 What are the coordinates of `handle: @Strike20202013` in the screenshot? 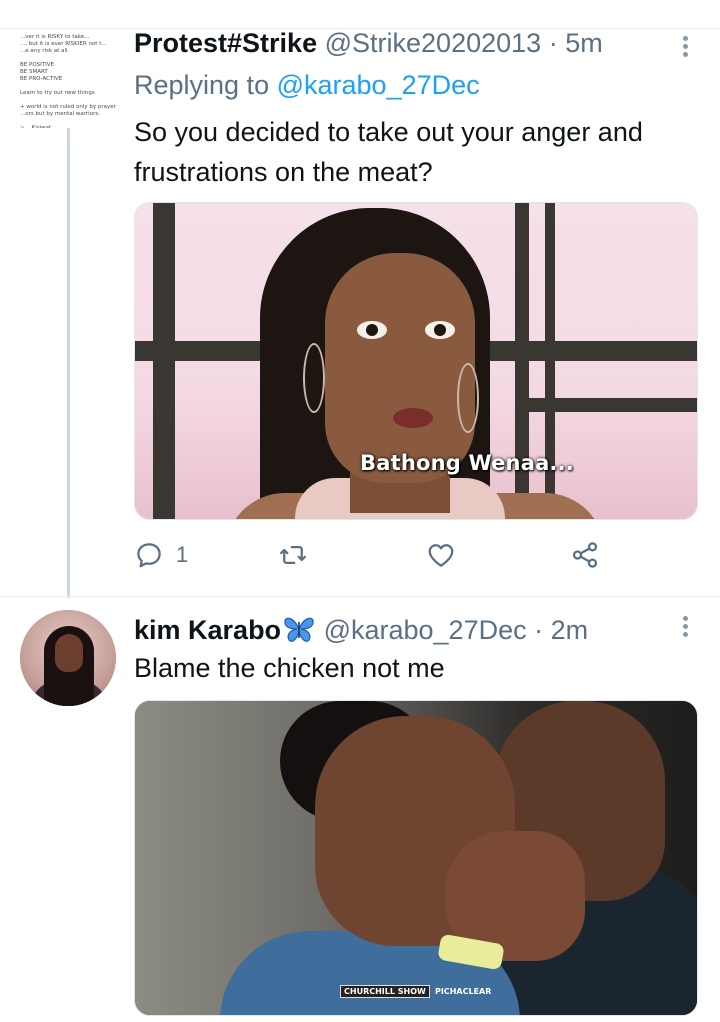 It's located at (433, 43).